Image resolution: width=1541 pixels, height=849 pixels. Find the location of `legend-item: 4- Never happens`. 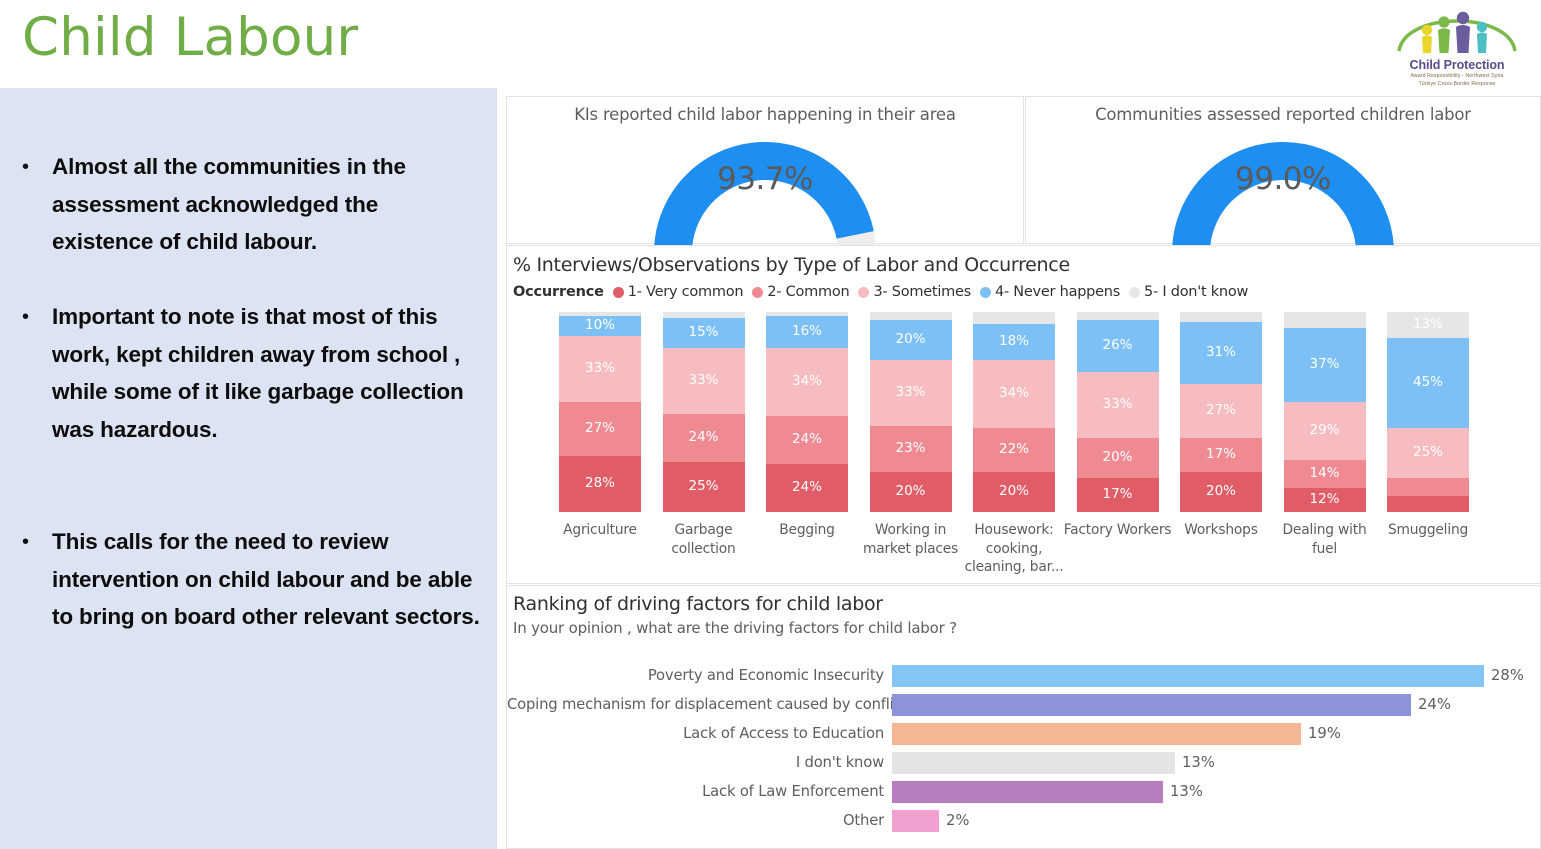

legend-item: 4- Never happens is located at coordinates (1049, 292).